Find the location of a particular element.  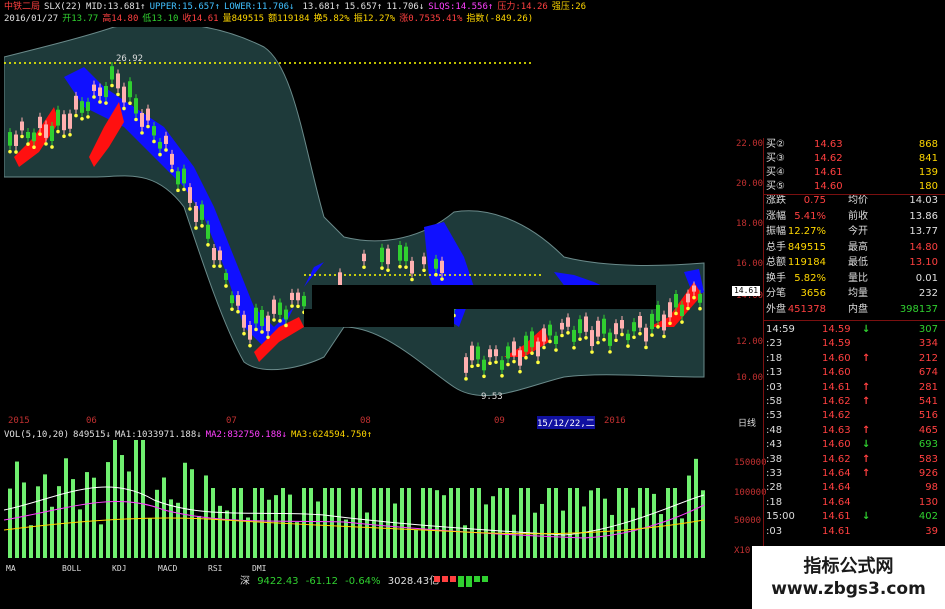

volume-tick-label: 50000 is located at coordinates (747, 521).